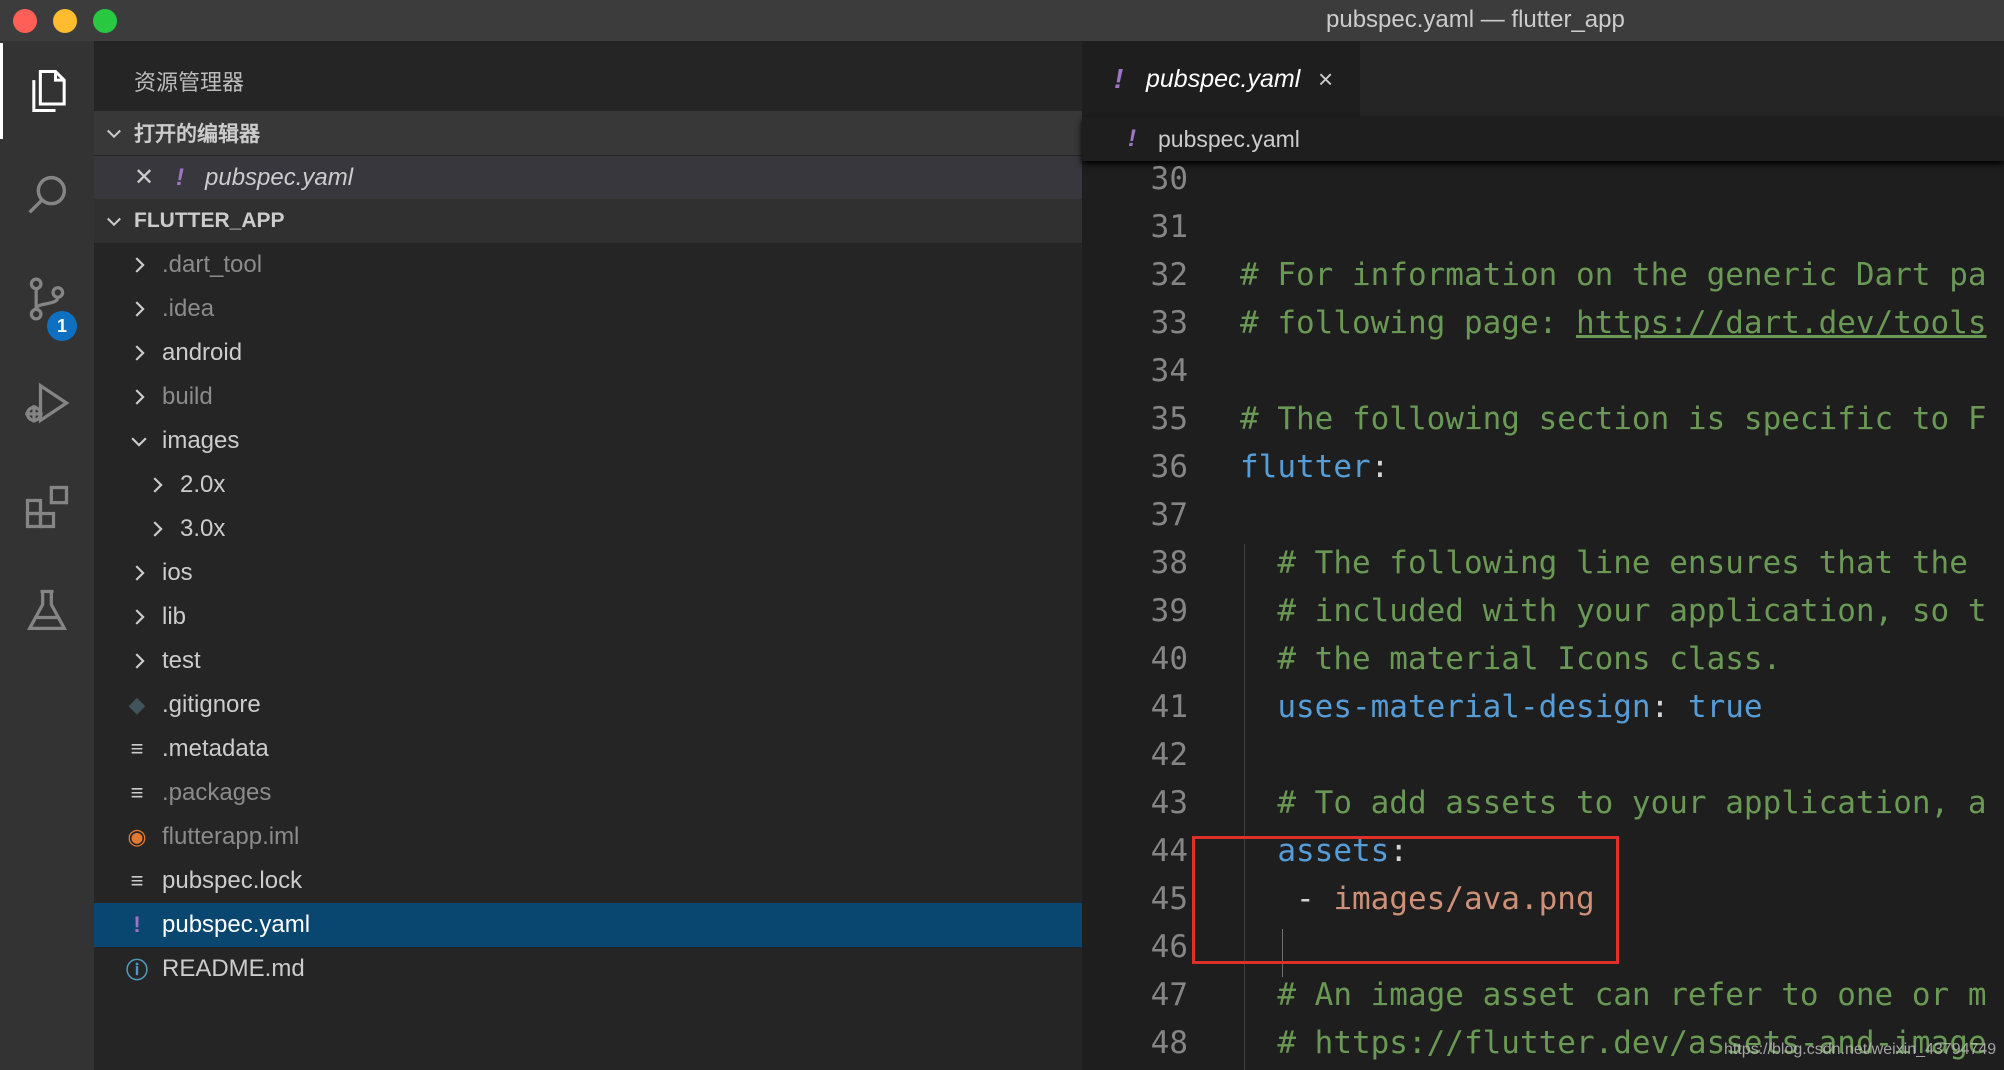  I want to click on activity-explorer, so click(47, 91).